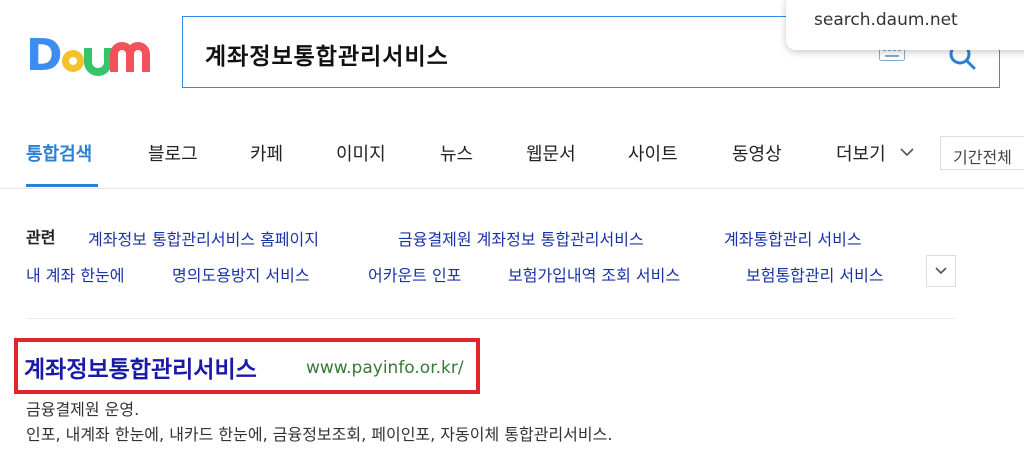 This screenshot has width=1024, height=464. Describe the element at coordinates (385, 368) in the screenshot. I see `result-url-link: www.payinfo.or.kr/` at that location.